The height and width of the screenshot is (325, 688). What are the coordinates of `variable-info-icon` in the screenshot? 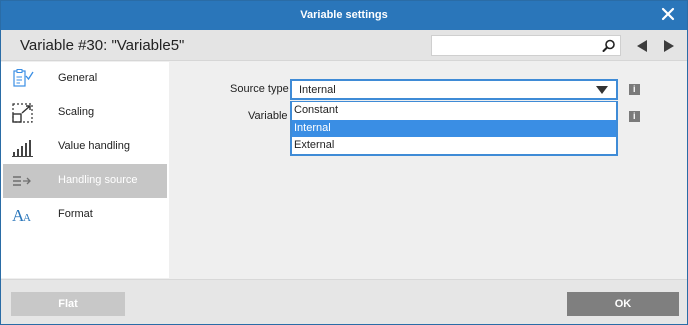 It's located at (634, 116).